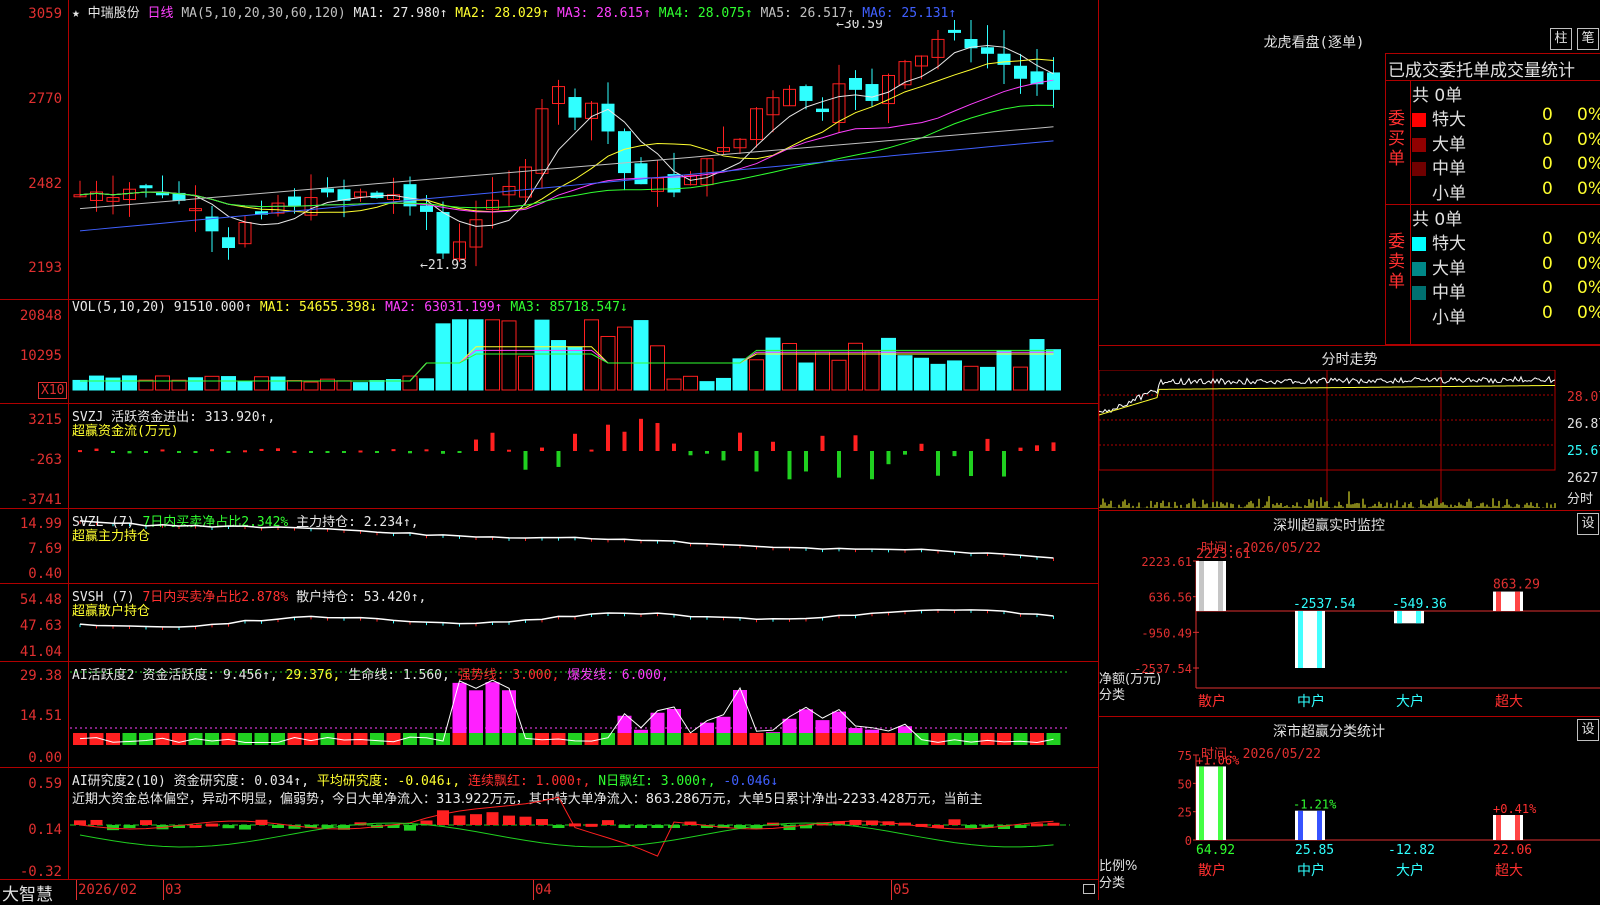  What do you see at coordinates (161, 13) in the screenshot?
I see `period-label: 日线` at bounding box center [161, 13].